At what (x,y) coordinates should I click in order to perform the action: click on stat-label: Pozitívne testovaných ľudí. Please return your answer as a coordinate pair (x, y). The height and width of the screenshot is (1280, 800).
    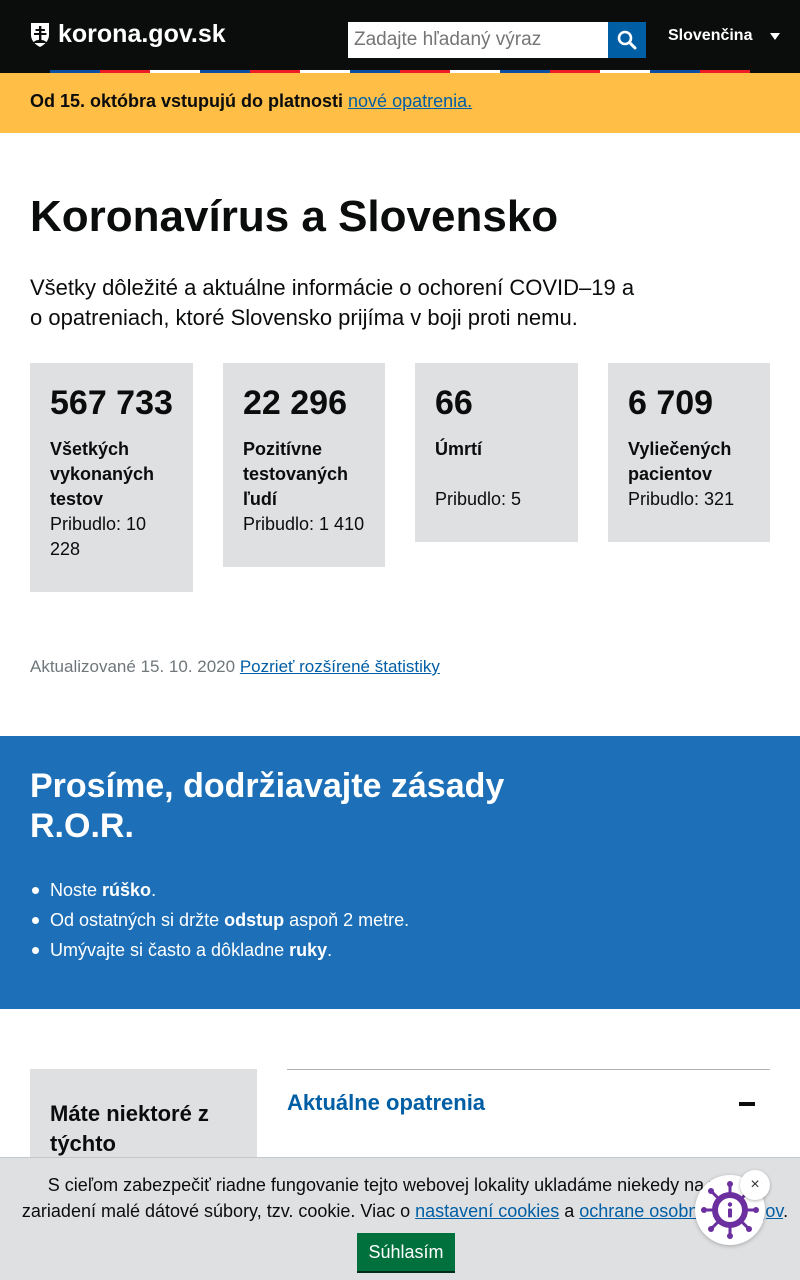
    Looking at the image, I should click on (296, 474).